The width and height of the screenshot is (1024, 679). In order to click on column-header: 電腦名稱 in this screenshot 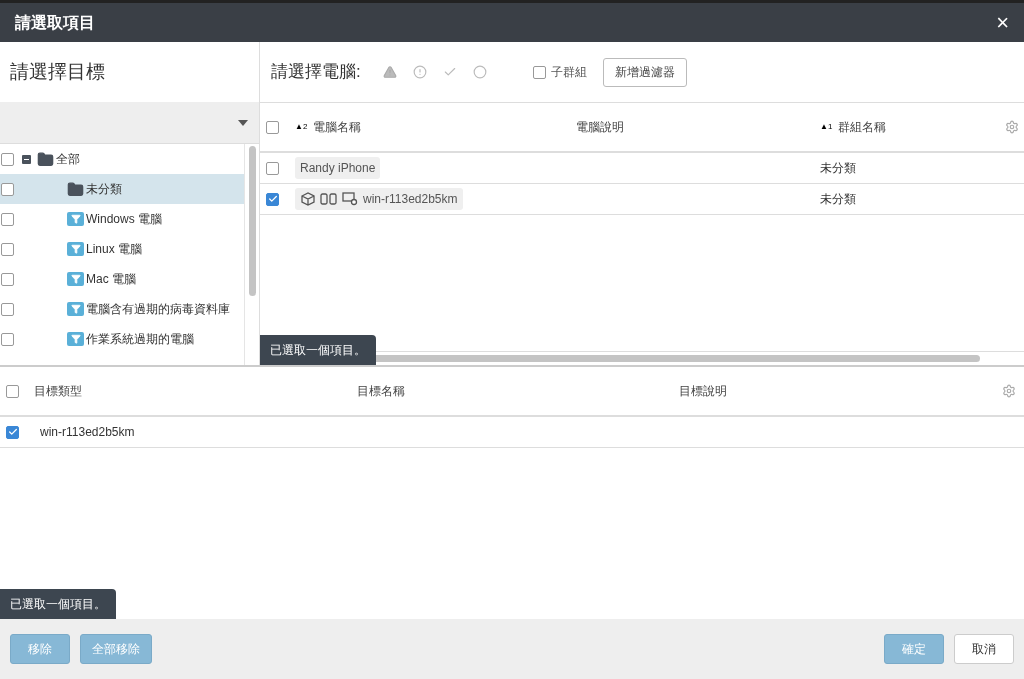, I will do `click(337, 127)`.